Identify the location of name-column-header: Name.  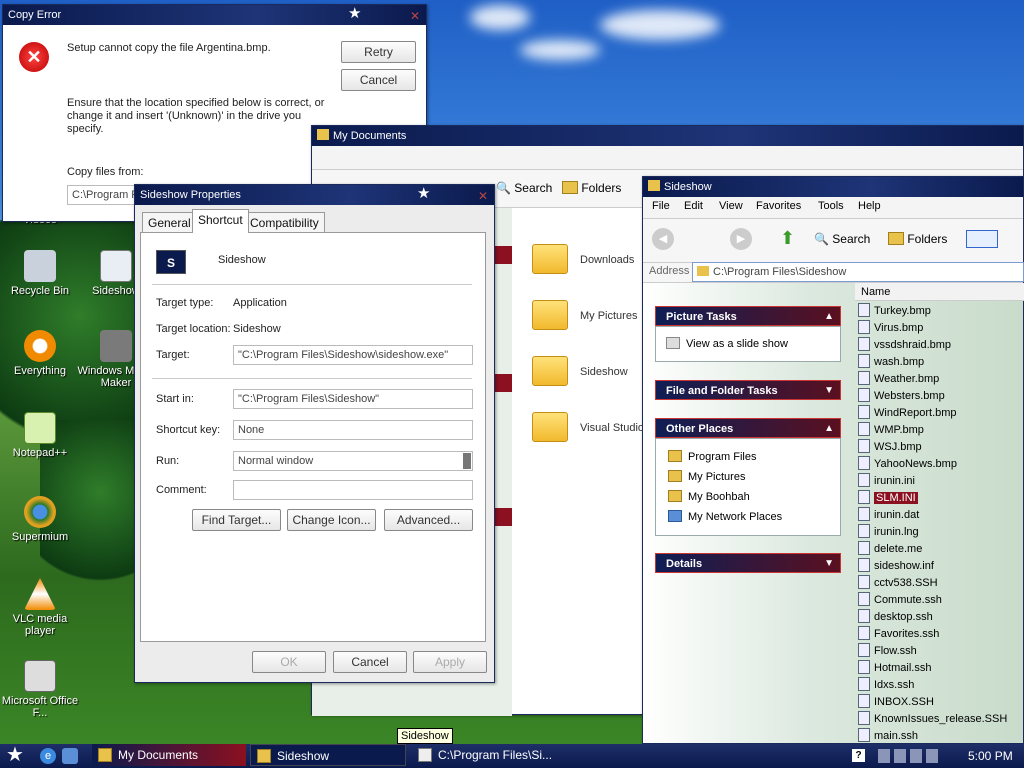
(939, 292).